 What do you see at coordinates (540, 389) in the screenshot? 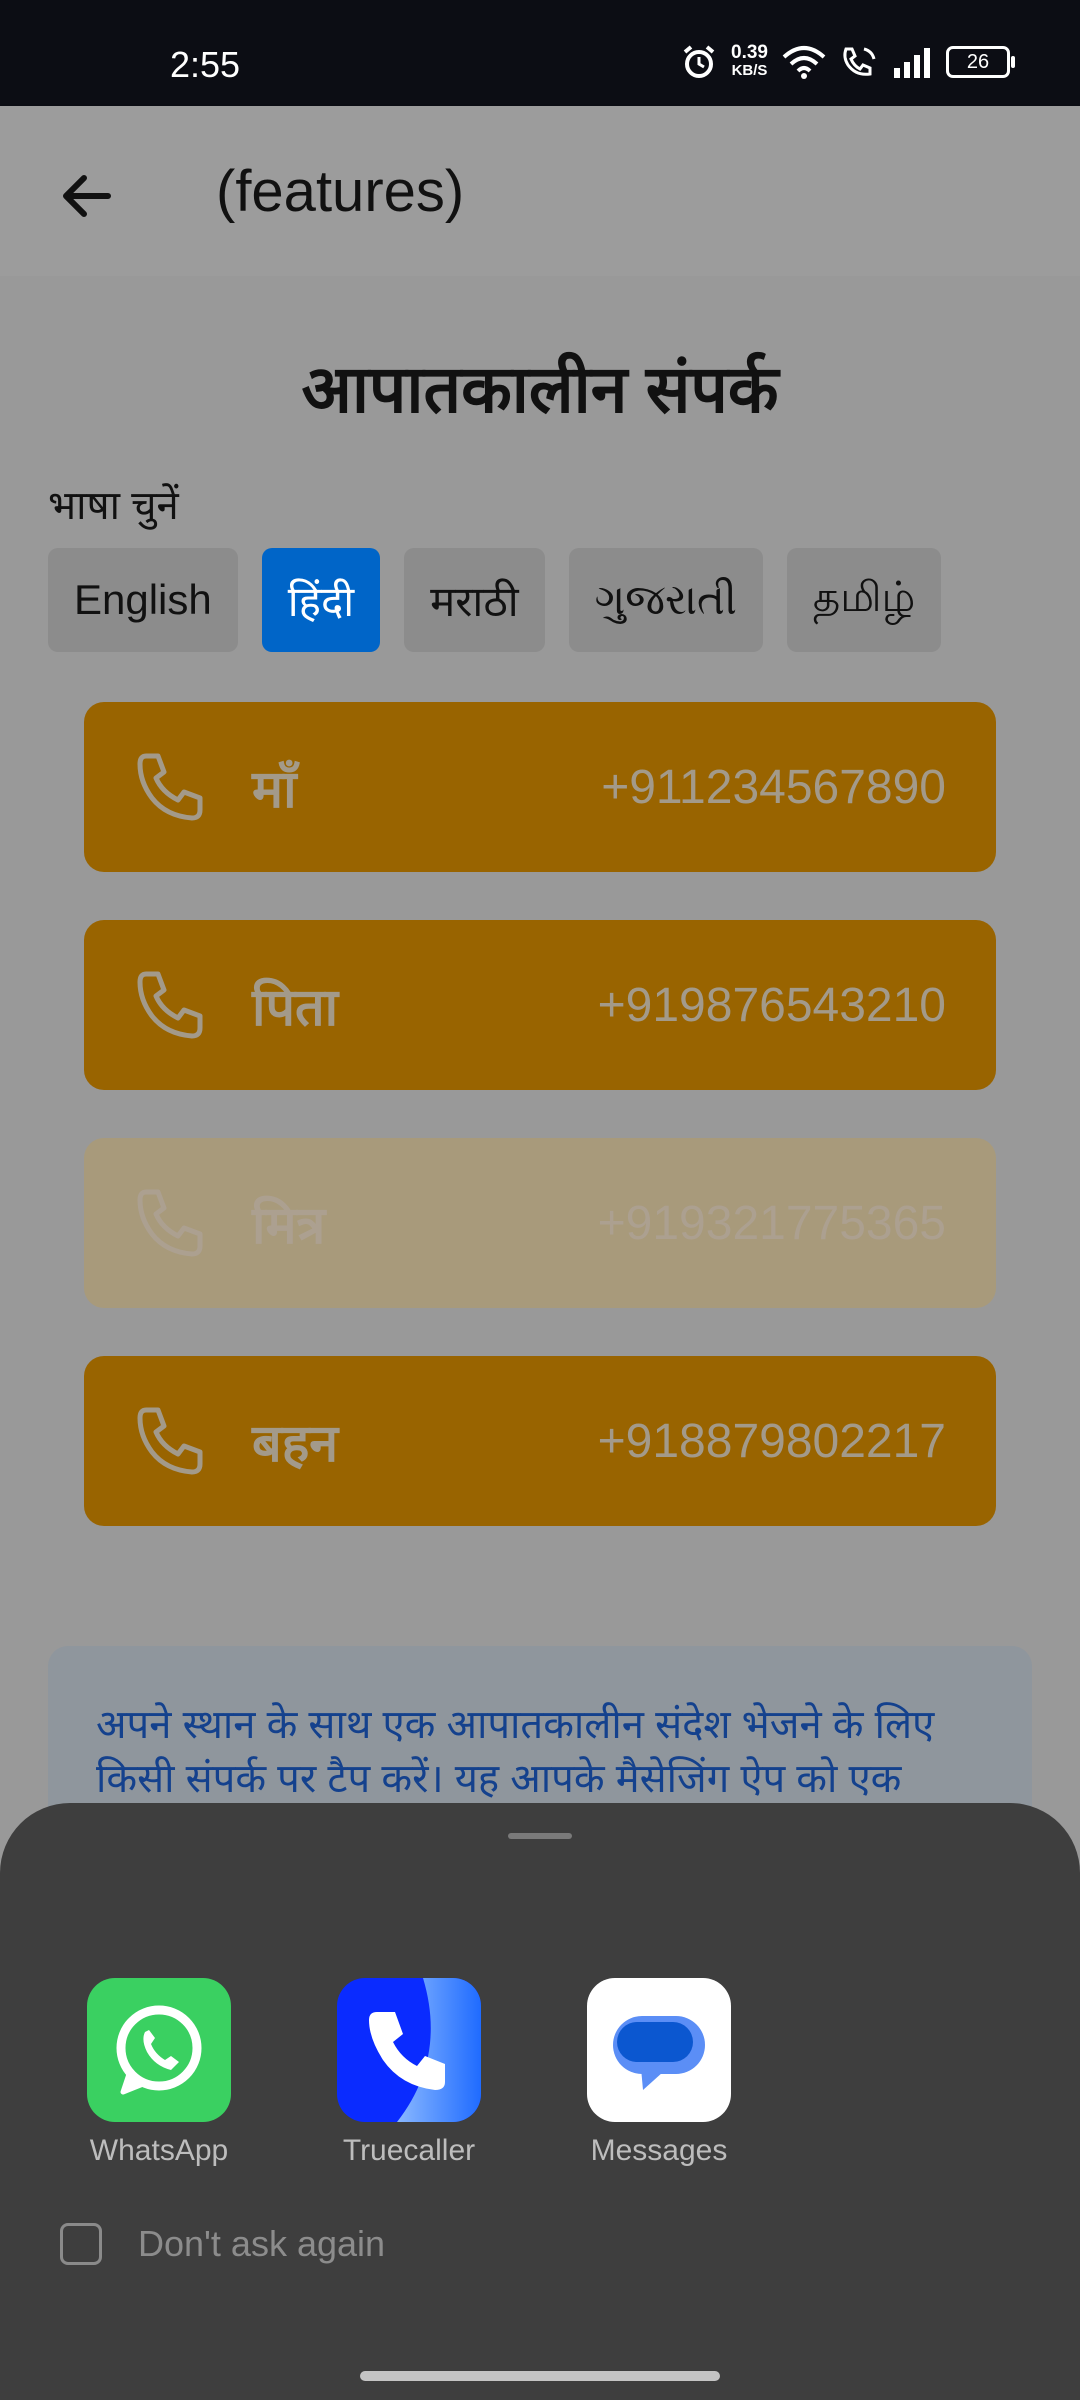
I see `emergency-contacts-heading: आपातकालीन संपर्क` at bounding box center [540, 389].